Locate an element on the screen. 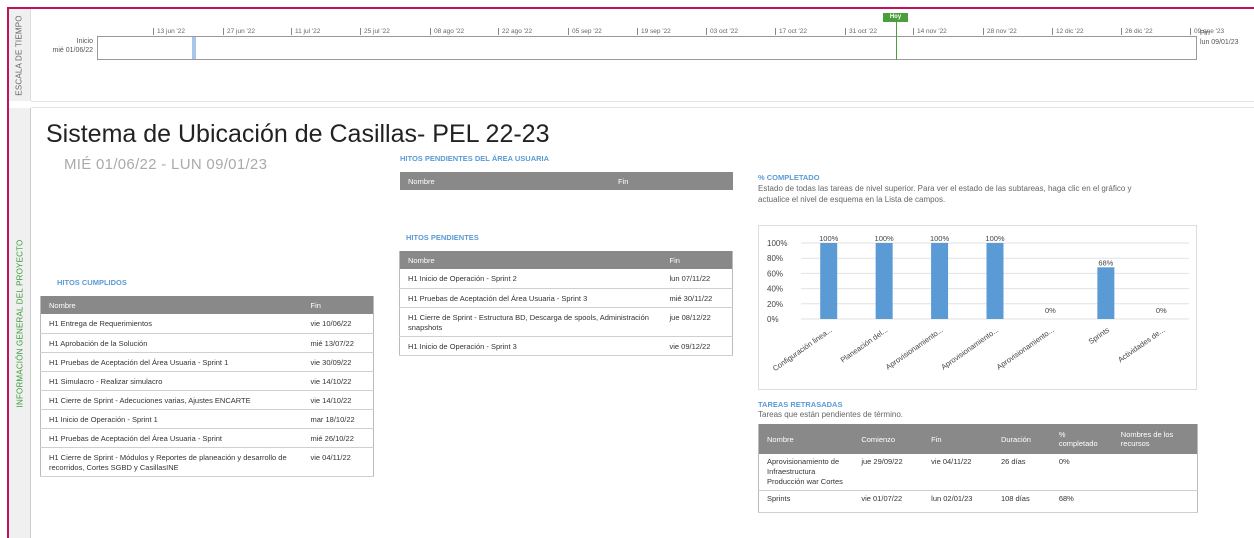  today-line is located at coordinates (896, 41).